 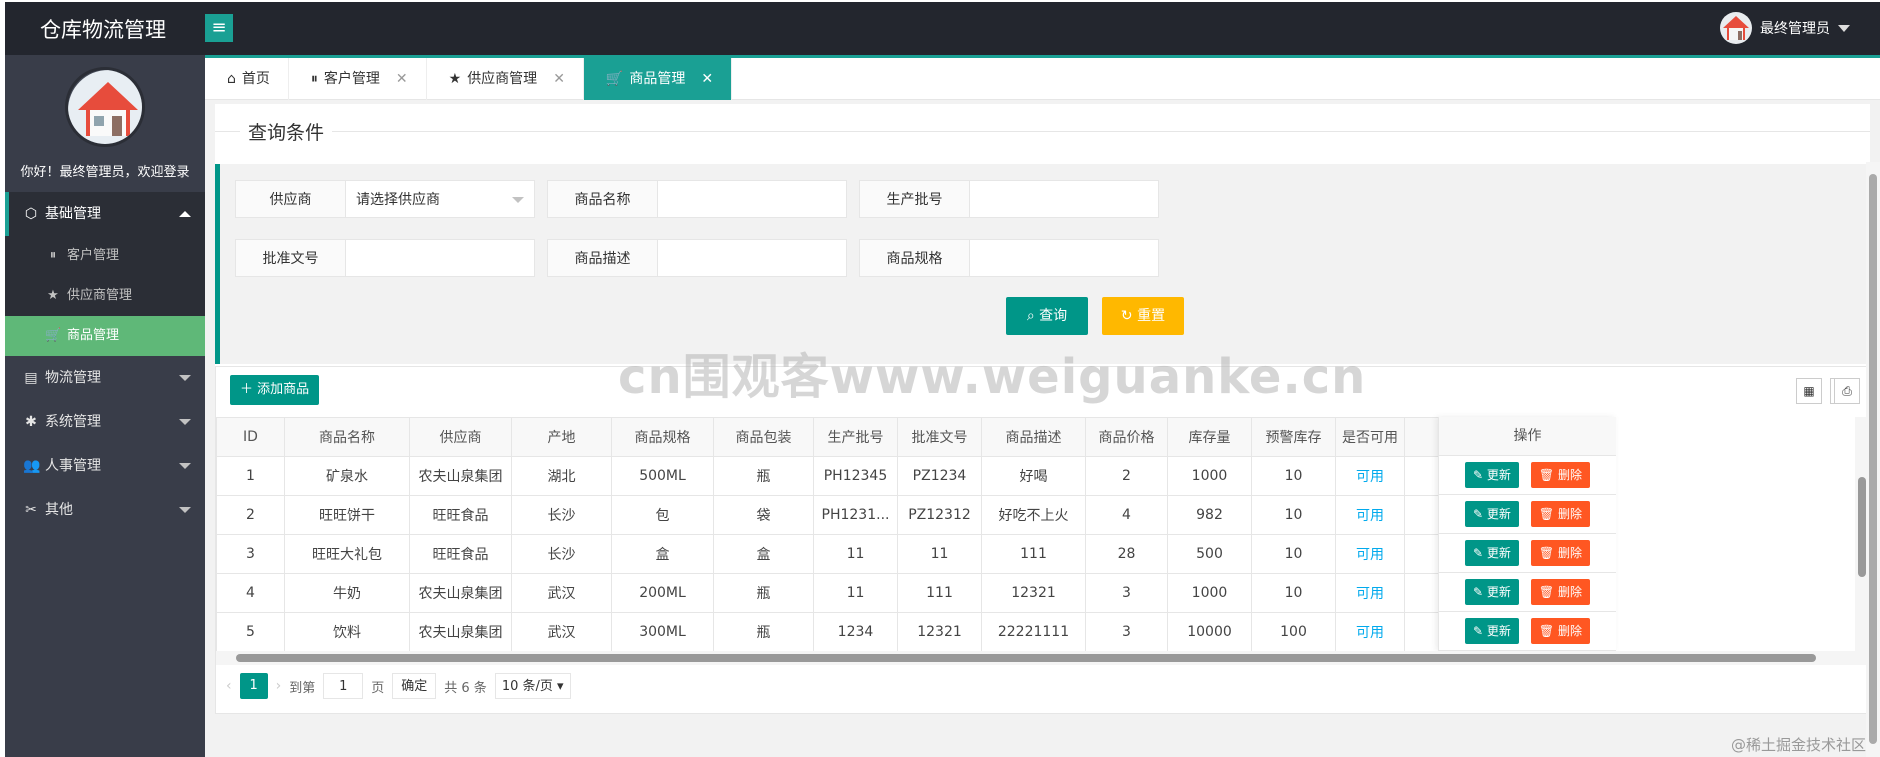 What do you see at coordinates (185, 510) in the screenshot?
I see `chevron-down-icon` at bounding box center [185, 510].